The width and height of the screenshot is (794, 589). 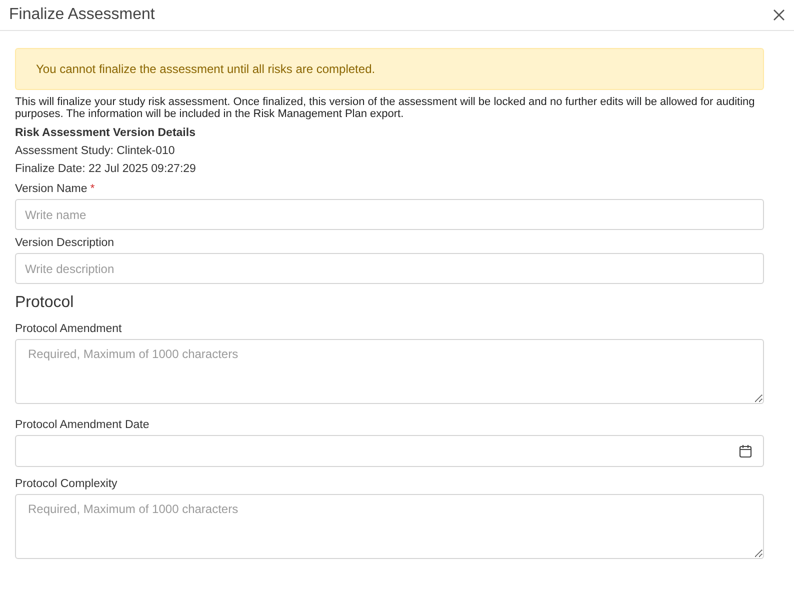 What do you see at coordinates (68, 329) in the screenshot?
I see `field-label: Protocol Amendment` at bounding box center [68, 329].